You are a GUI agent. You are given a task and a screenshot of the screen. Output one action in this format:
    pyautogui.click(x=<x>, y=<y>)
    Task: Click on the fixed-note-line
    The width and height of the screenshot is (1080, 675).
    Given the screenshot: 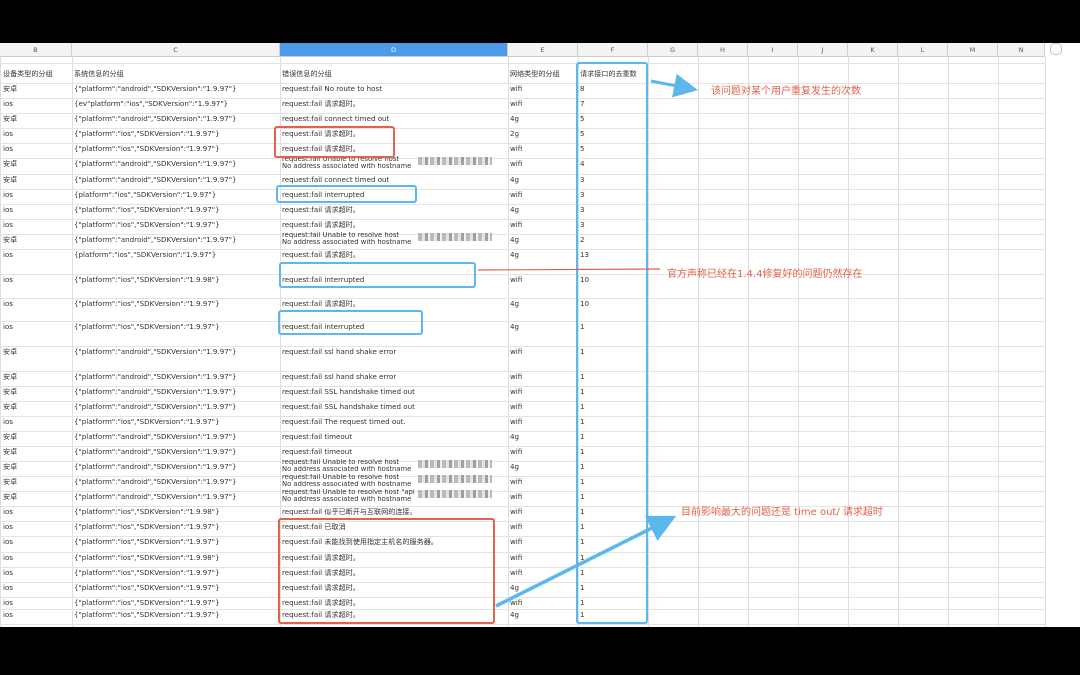 What is the action you would take?
    pyautogui.click(x=569, y=269)
    